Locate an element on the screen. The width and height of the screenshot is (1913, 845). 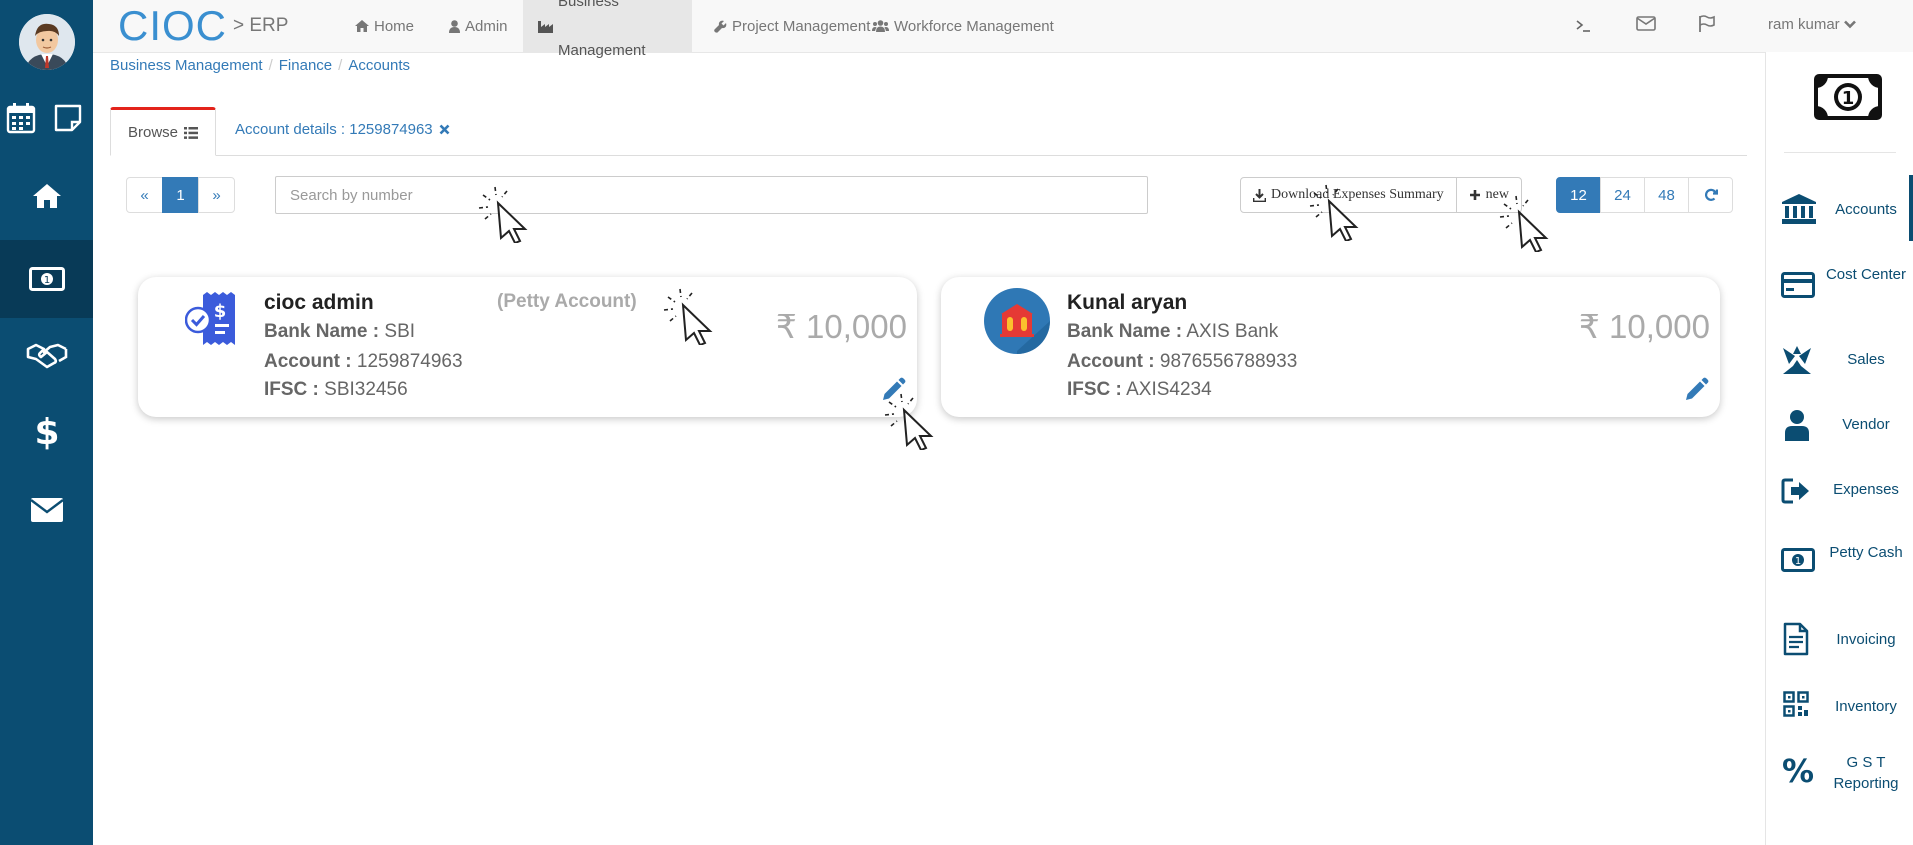
plus-icon is located at coordinates (1474, 195).